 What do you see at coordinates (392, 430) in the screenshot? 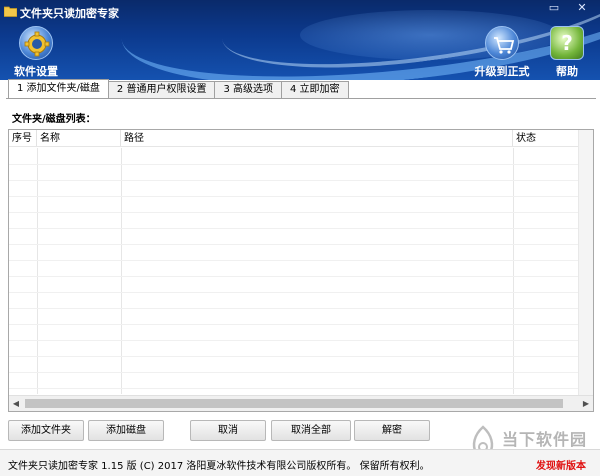
I see `decrypt-button: 解密` at bounding box center [392, 430].